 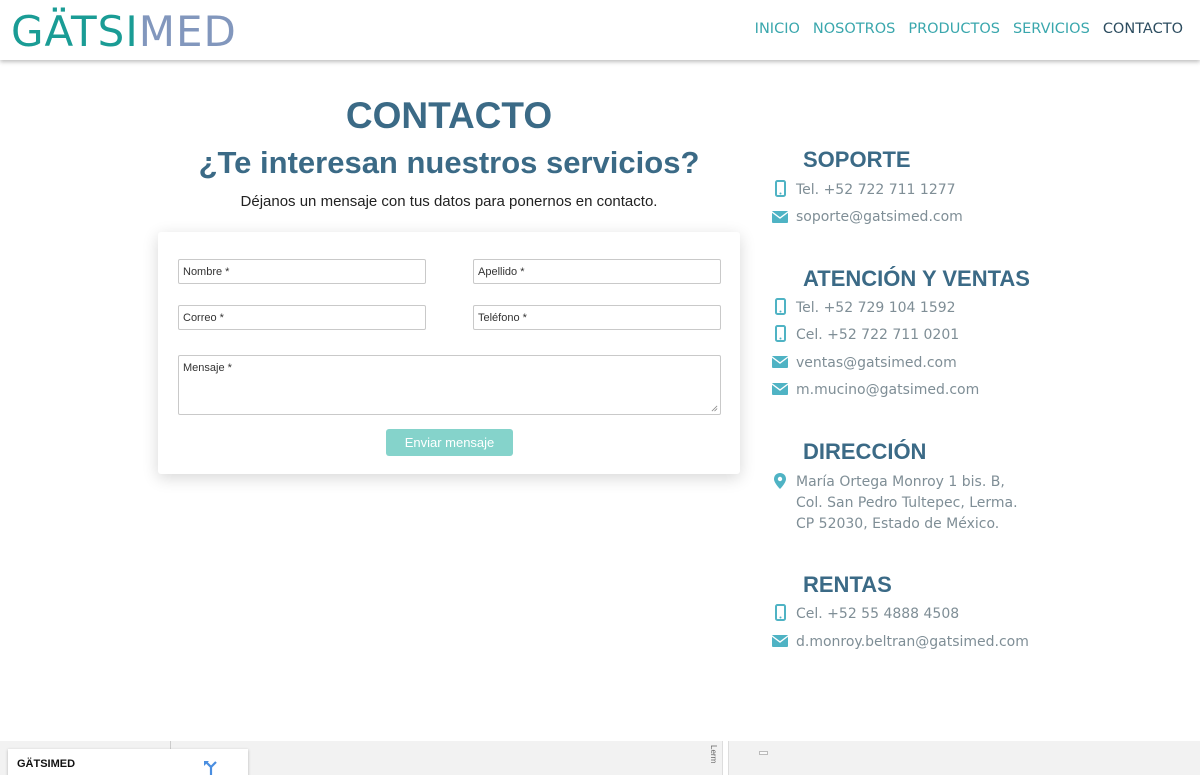 I want to click on address-line-1: María Ortega Monroy 1 bis. B,, so click(x=900, y=482).